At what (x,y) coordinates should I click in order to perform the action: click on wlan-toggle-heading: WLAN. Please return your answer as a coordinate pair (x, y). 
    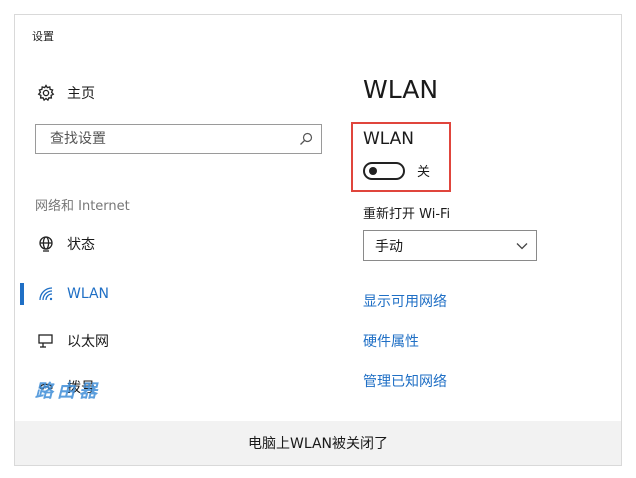
    Looking at the image, I should click on (389, 139).